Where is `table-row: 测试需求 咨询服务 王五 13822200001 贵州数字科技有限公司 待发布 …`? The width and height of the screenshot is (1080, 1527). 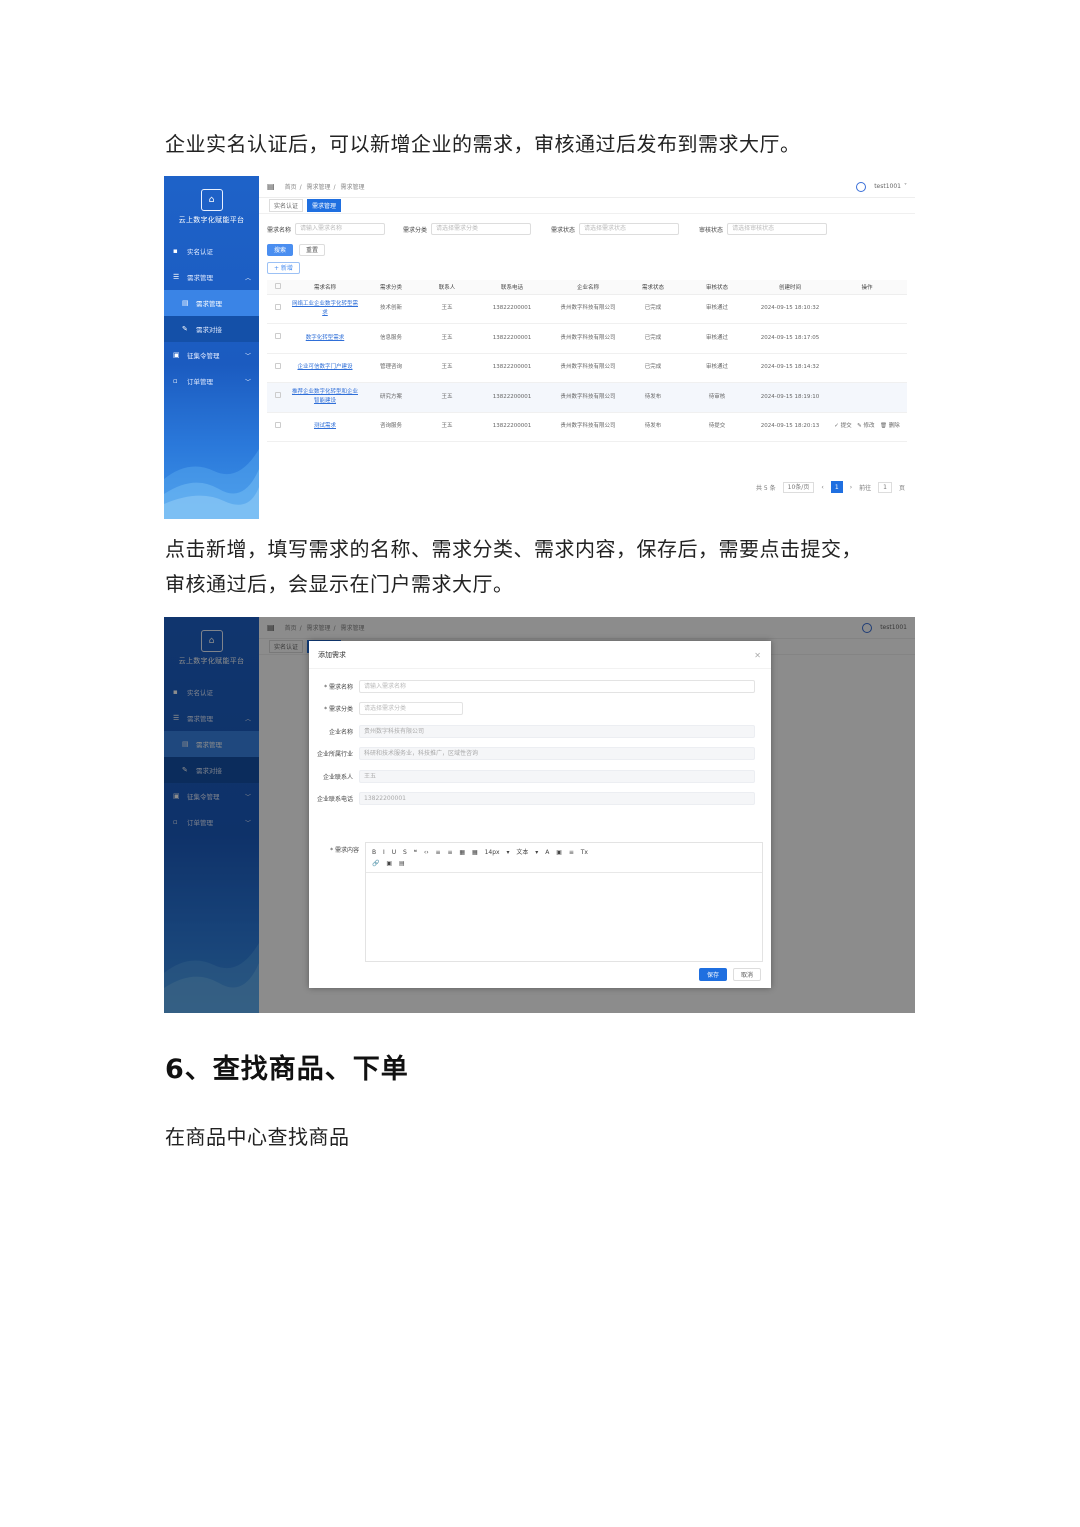 table-row: 测试需求 咨询服务 王五 13822200001 贵州数字科技有限公司 待发布 … is located at coordinates (587, 427).